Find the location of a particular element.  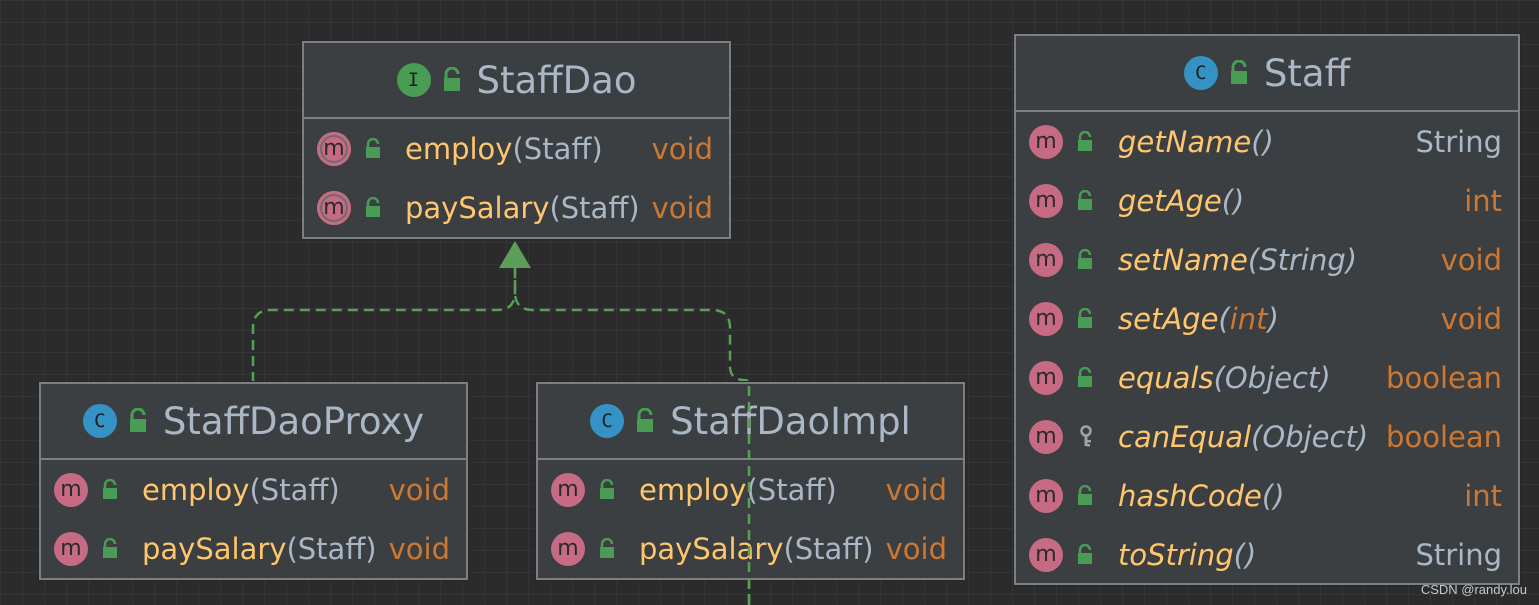

method-row-setname: m setName(String) void is located at coordinates (1267, 259).